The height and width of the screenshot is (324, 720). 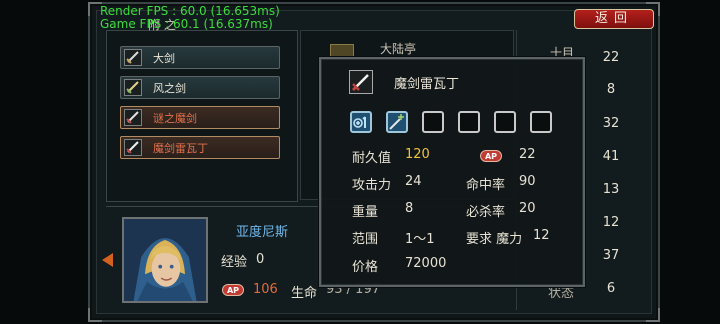 What do you see at coordinates (234, 262) in the screenshot?
I see `exp-label: 经验` at bounding box center [234, 262].